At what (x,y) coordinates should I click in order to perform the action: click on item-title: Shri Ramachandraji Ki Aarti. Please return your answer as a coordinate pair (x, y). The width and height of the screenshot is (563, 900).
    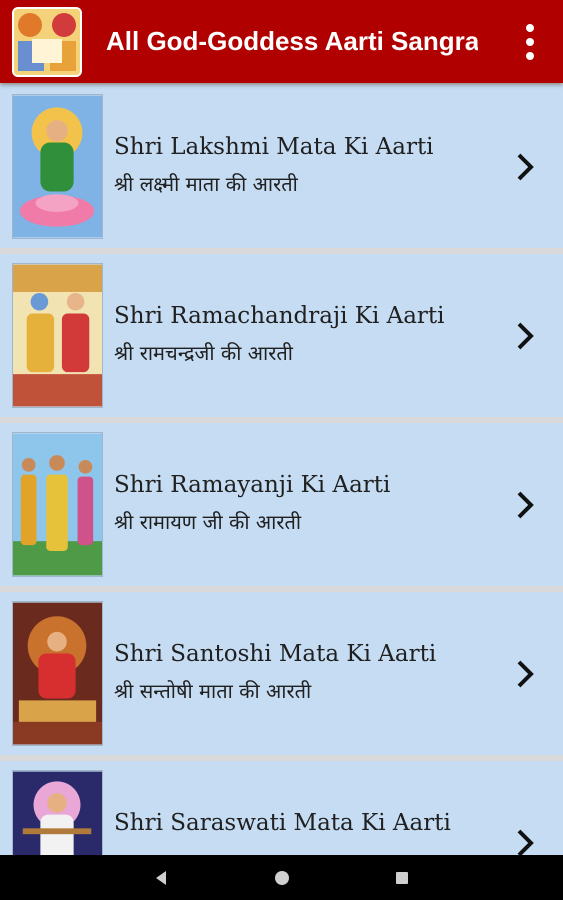
    Looking at the image, I should click on (279, 316).